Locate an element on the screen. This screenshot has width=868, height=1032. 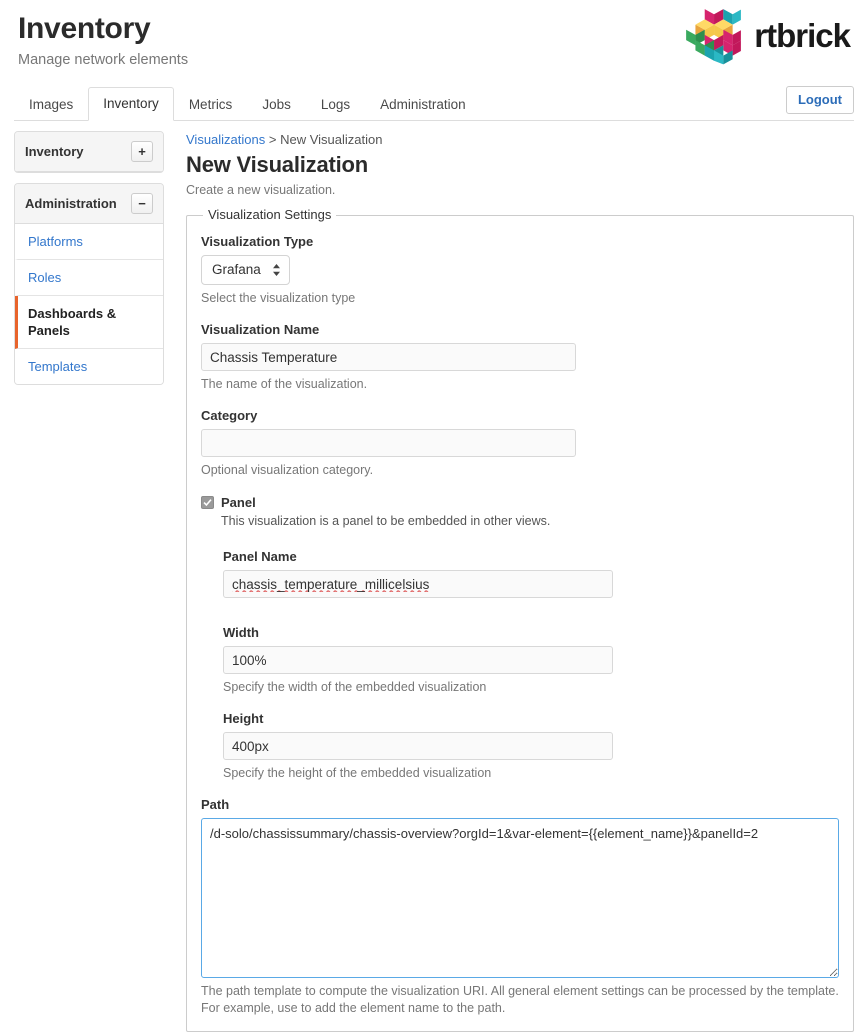
category-input is located at coordinates (388, 443).